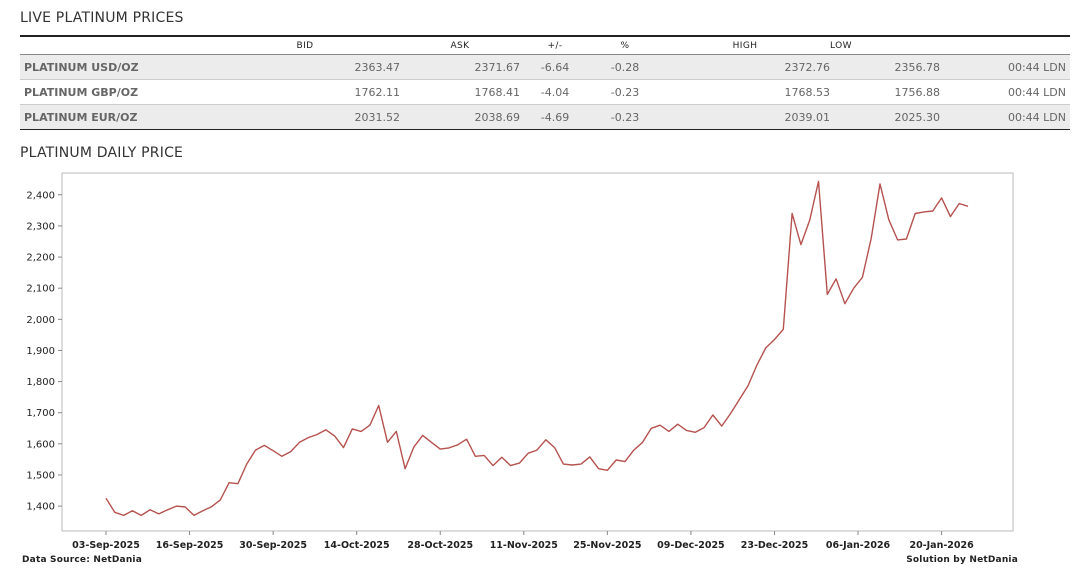 The height and width of the screenshot is (576, 1080). Describe the element at coordinates (885, 67) in the screenshot. I see `cell-low: 2356.78` at that location.